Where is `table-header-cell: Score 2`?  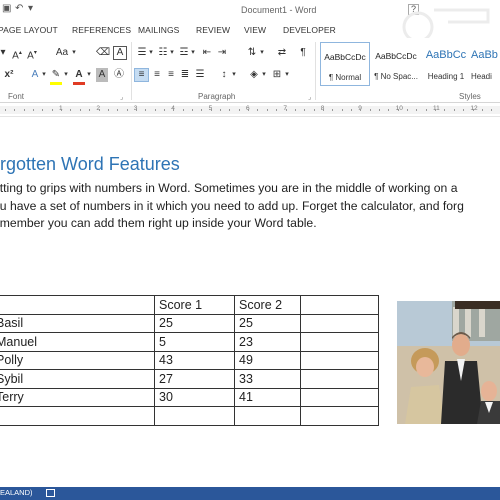
table-header-cell: Score 2 is located at coordinates (267, 305).